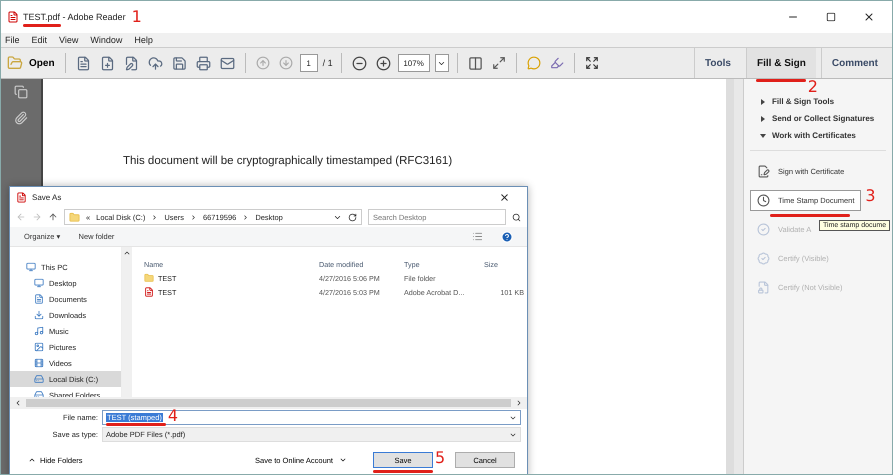  I want to click on refresh-icon, so click(352, 217).